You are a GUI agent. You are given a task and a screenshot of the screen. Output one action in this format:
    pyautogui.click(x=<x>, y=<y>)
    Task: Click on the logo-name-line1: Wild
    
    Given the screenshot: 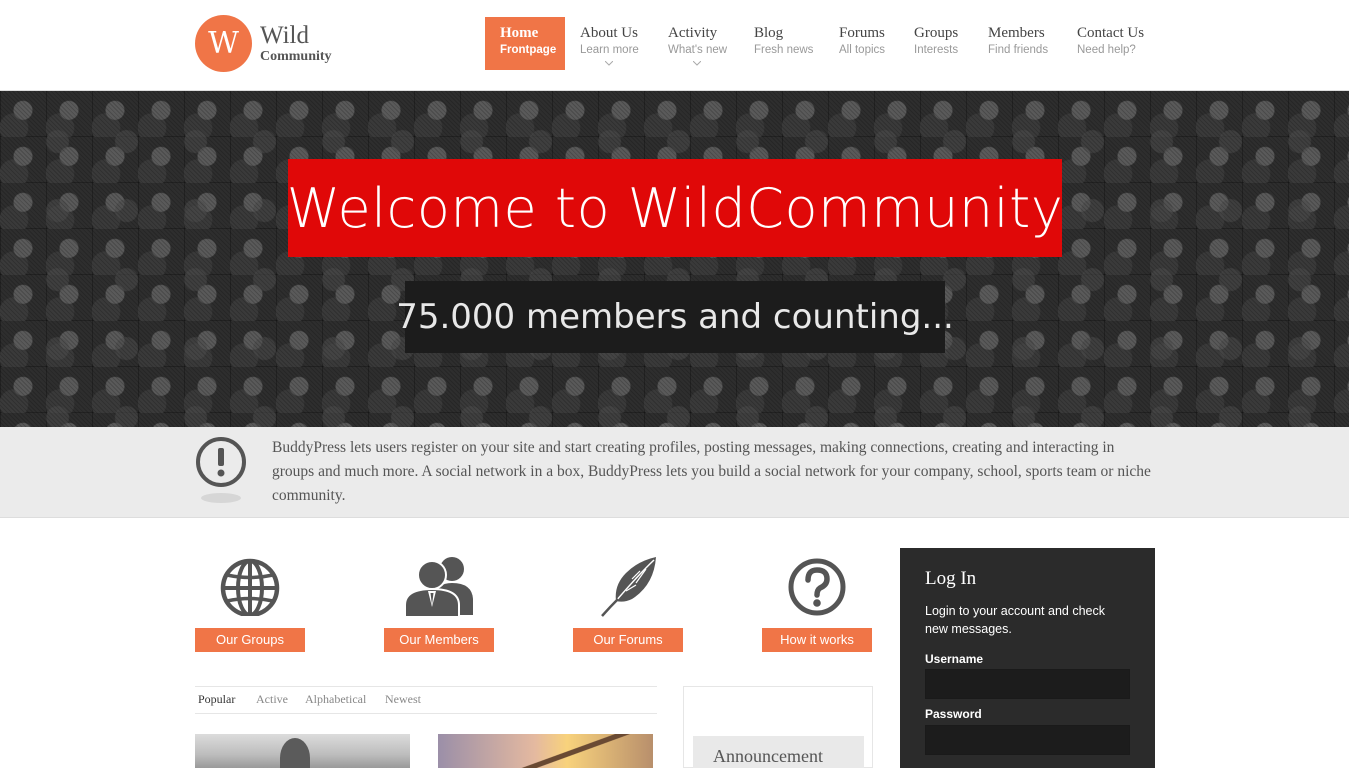 What is the action you would take?
    pyautogui.click(x=284, y=35)
    